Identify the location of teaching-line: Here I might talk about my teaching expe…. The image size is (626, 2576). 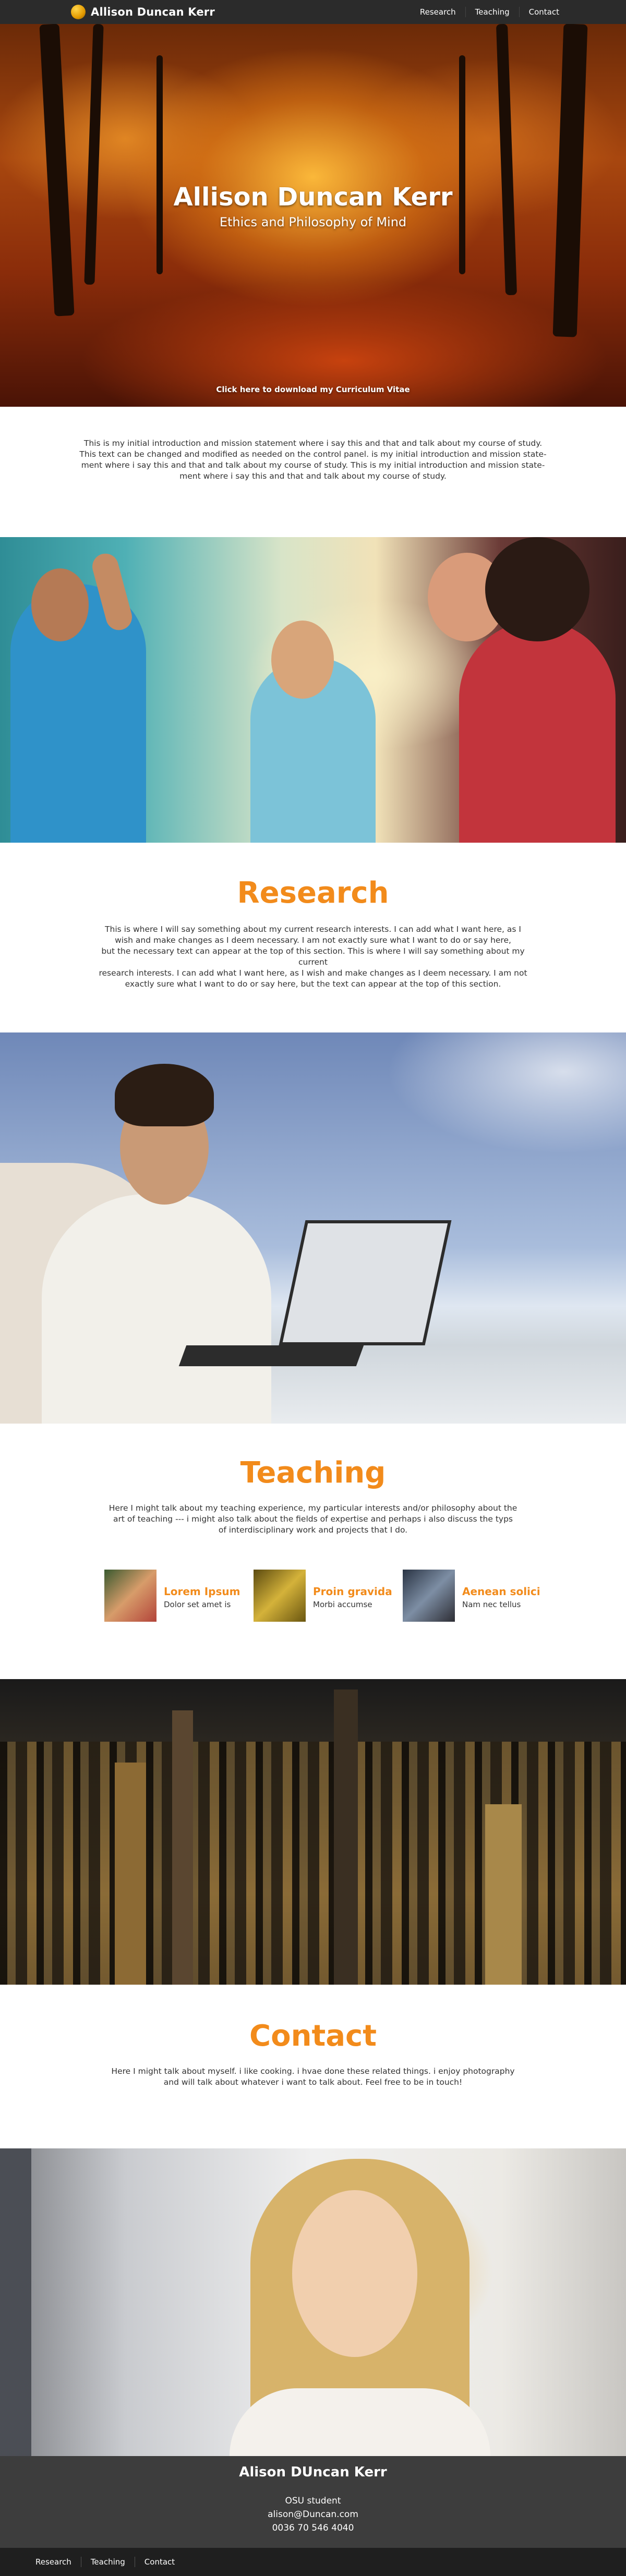
(313, 1508).